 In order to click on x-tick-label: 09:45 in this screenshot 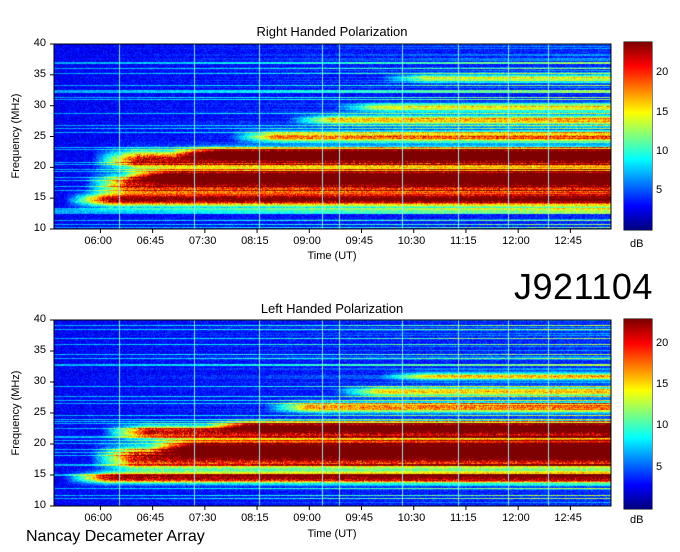, I will do `click(359, 518)`.